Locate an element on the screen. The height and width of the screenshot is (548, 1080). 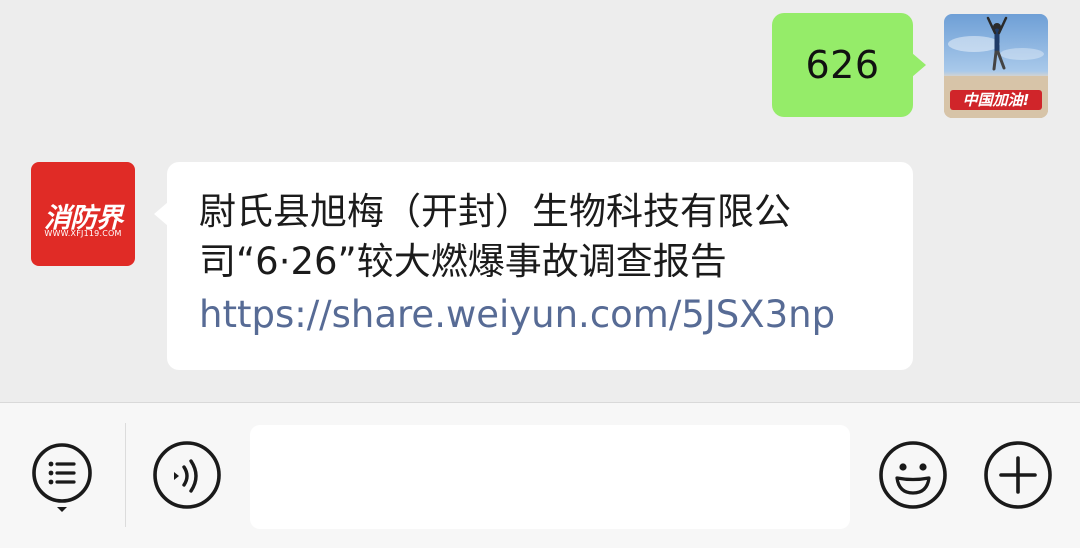
sender-avatar: 消防界 WWW.XFJ119.COM is located at coordinates (83, 214).